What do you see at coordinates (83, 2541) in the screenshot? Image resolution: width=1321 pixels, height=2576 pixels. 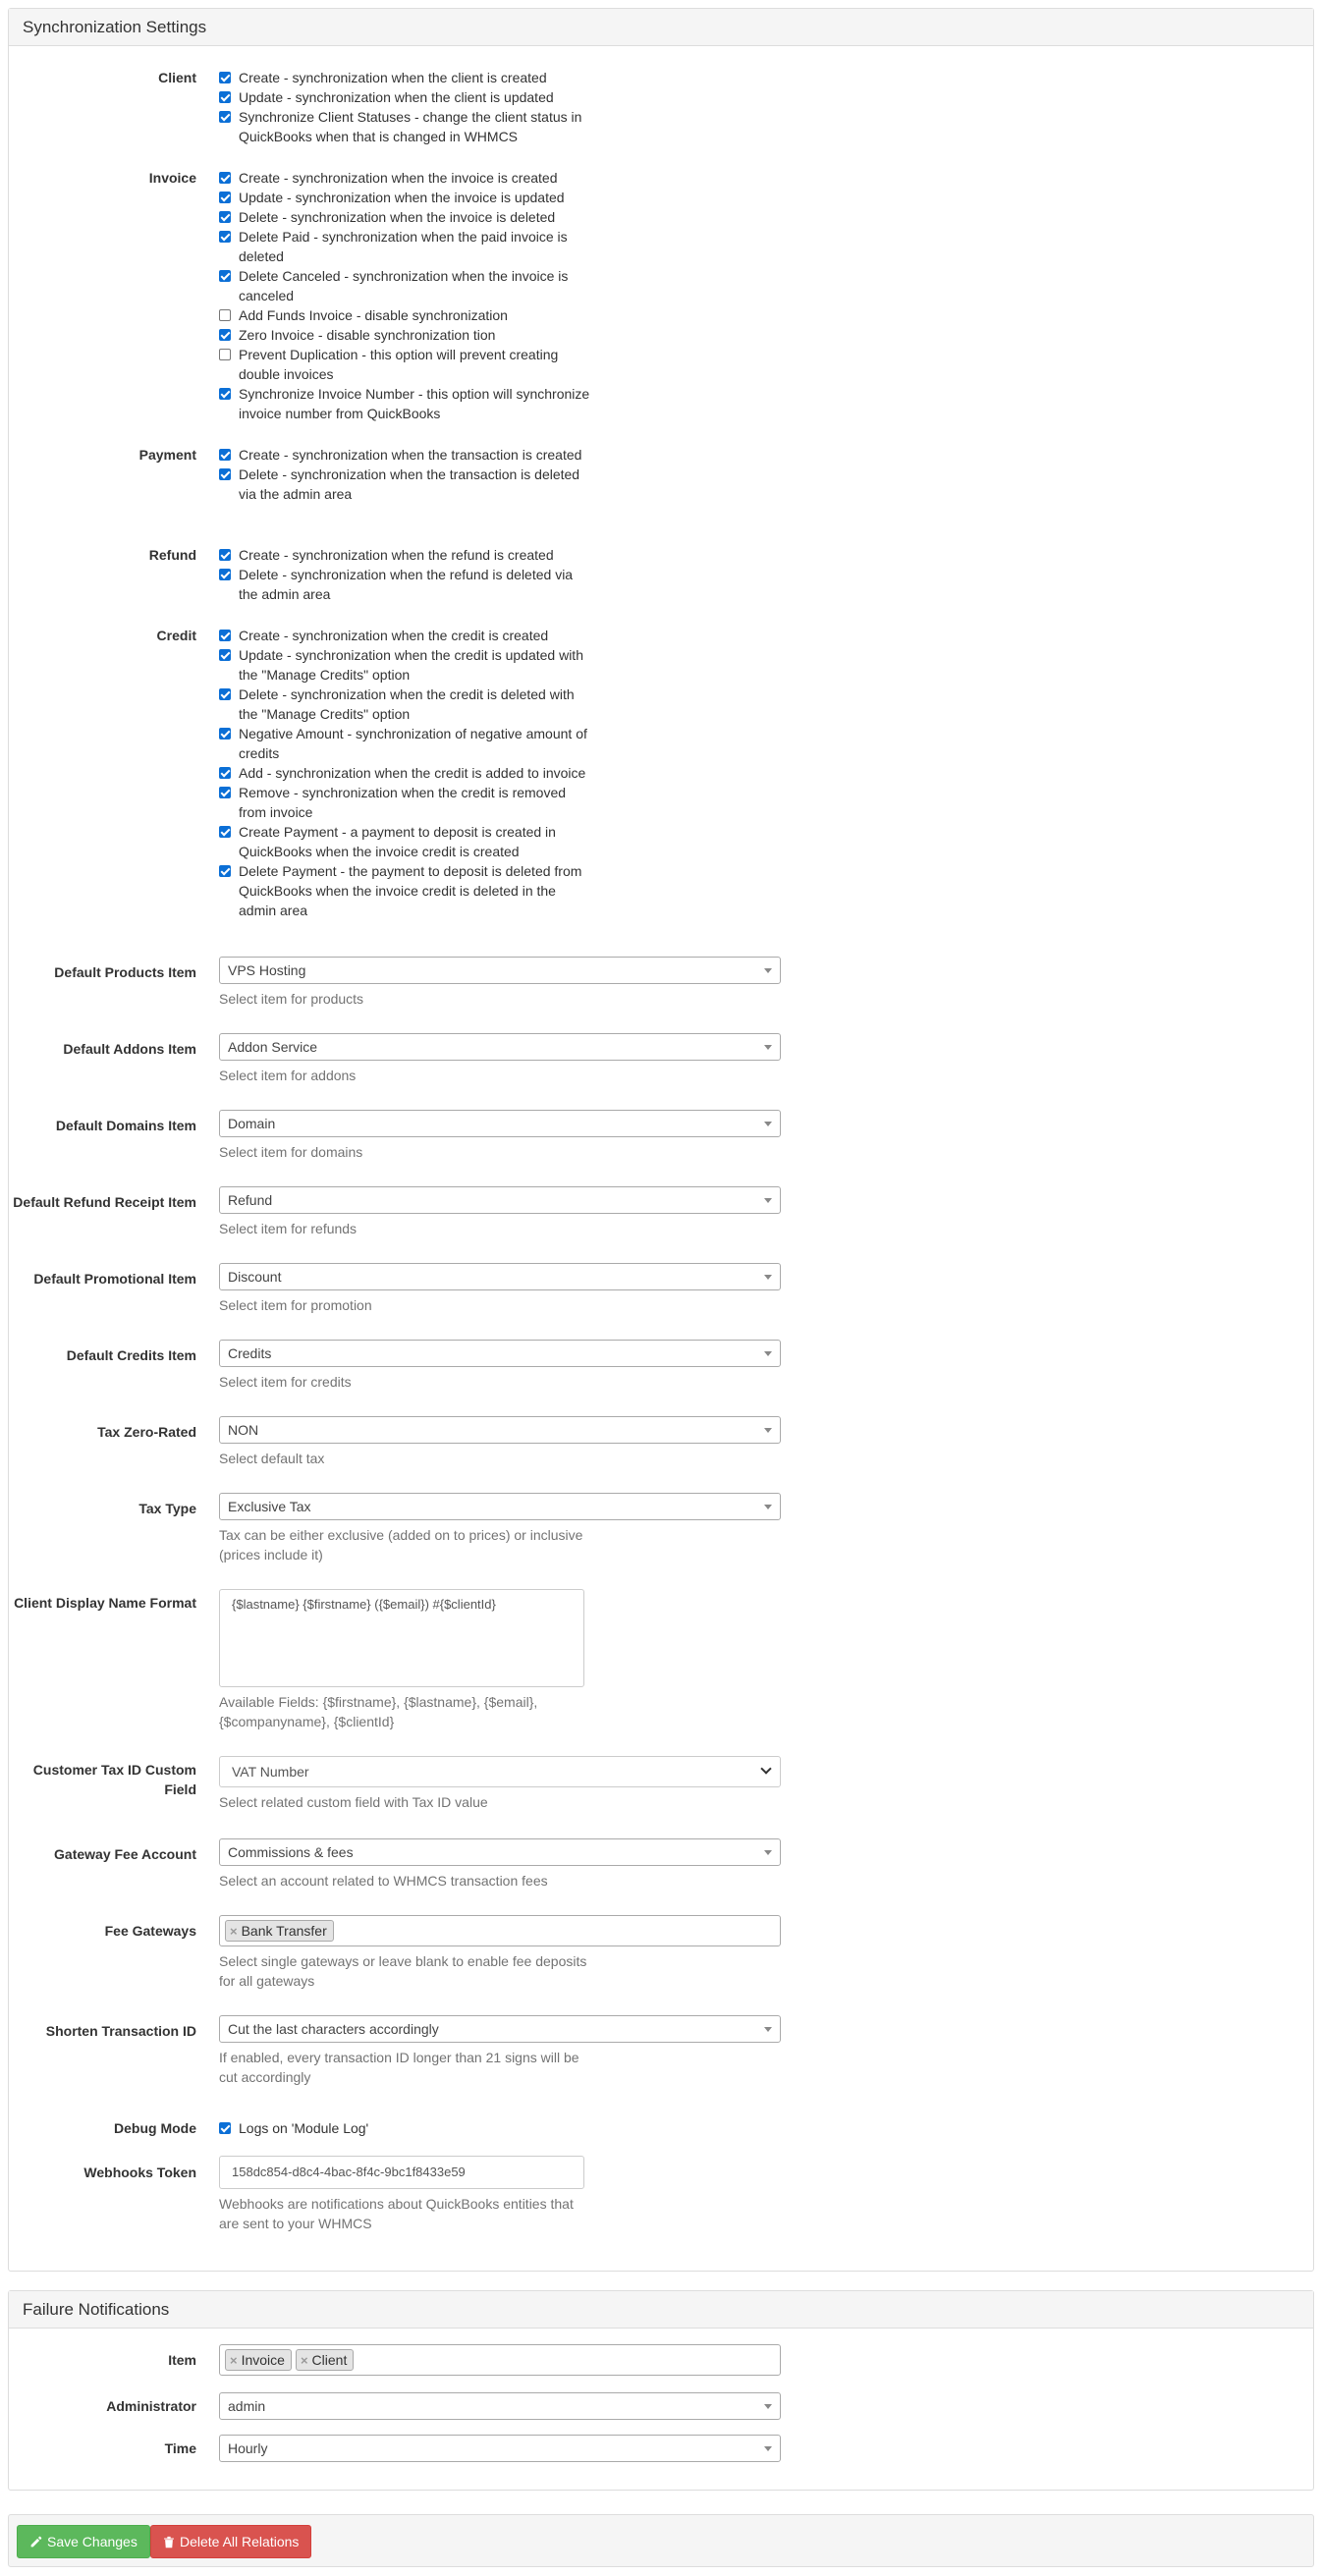 I see `save-changes-button: Save Changes` at bounding box center [83, 2541].